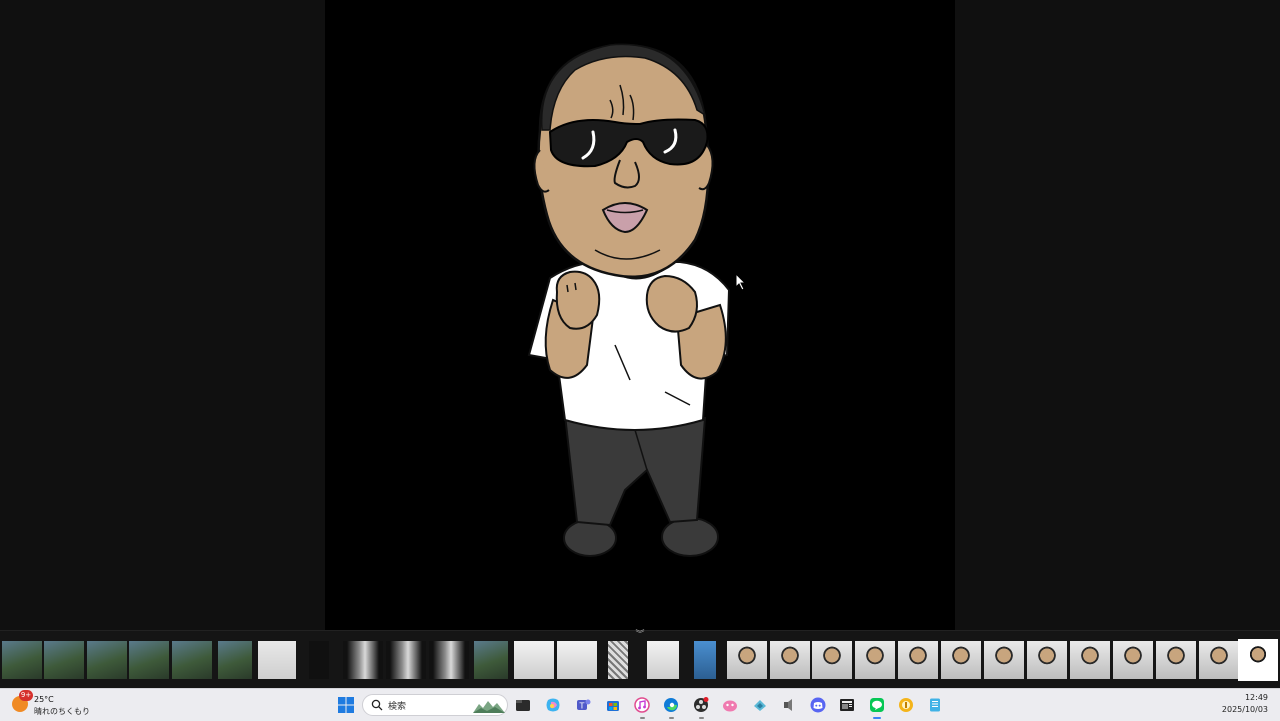 The height and width of the screenshot is (721, 1280). Describe the element at coordinates (319, 660) in the screenshot. I see `dark-thumbnail` at that location.